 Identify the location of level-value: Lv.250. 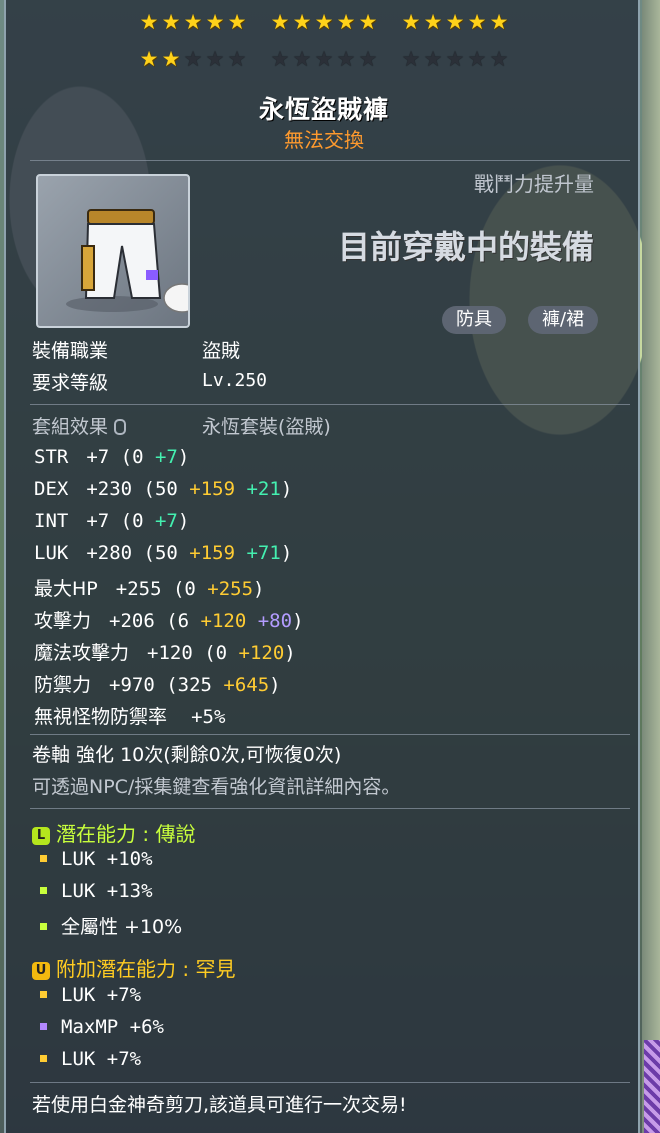
(235, 380).